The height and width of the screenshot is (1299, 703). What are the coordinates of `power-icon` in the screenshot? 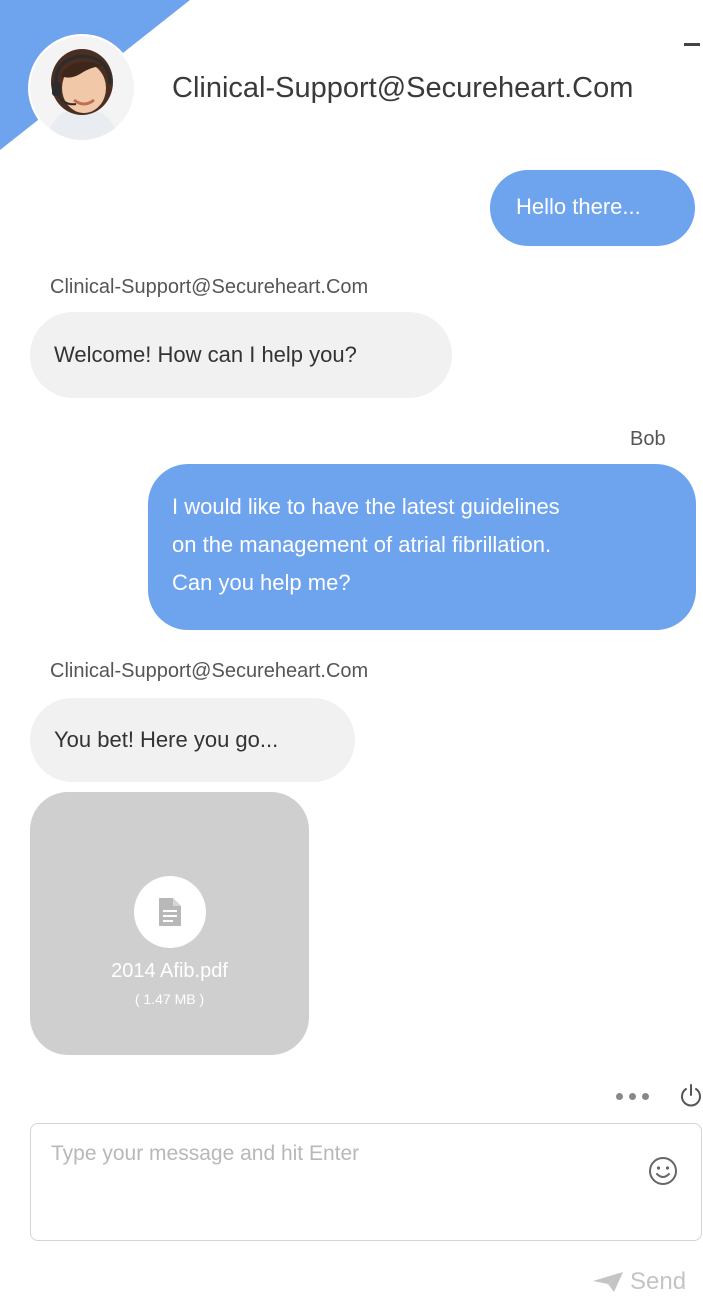 It's located at (691, 1098).